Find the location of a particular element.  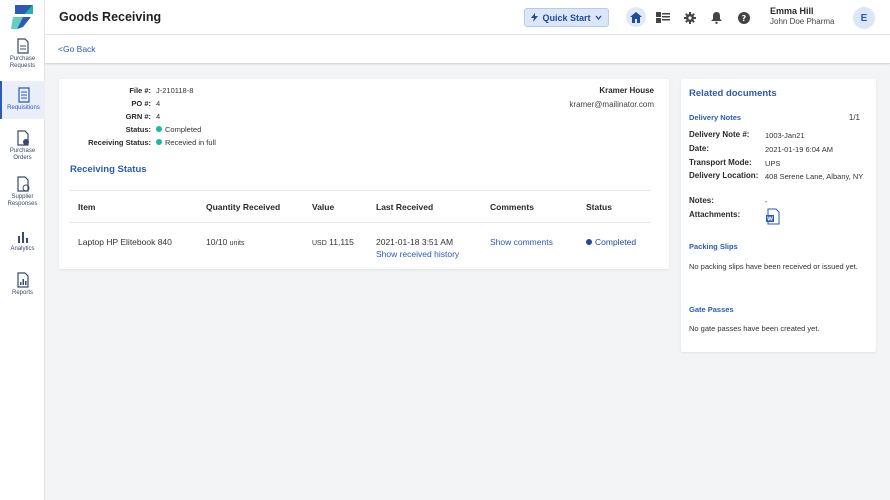

row-last-received: 2021-01-18 3:51 AM is located at coordinates (415, 242).